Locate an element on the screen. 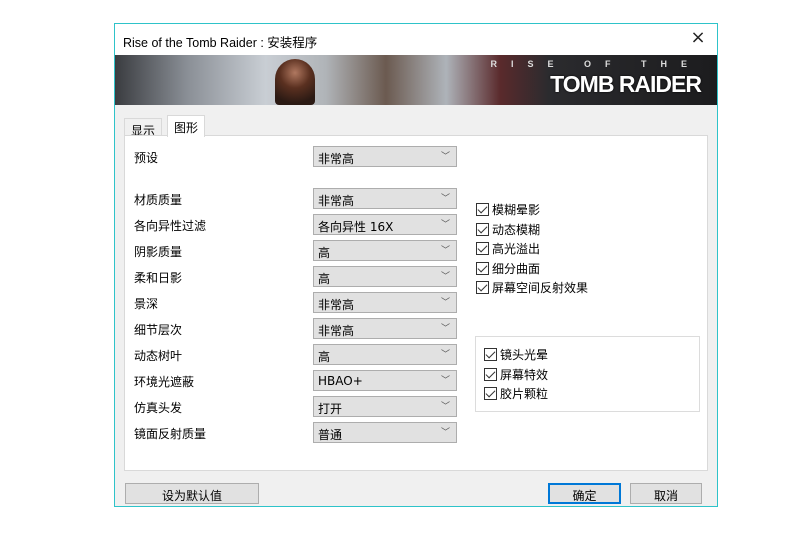  setting-label: 环境光遮蔽 is located at coordinates (164, 382).